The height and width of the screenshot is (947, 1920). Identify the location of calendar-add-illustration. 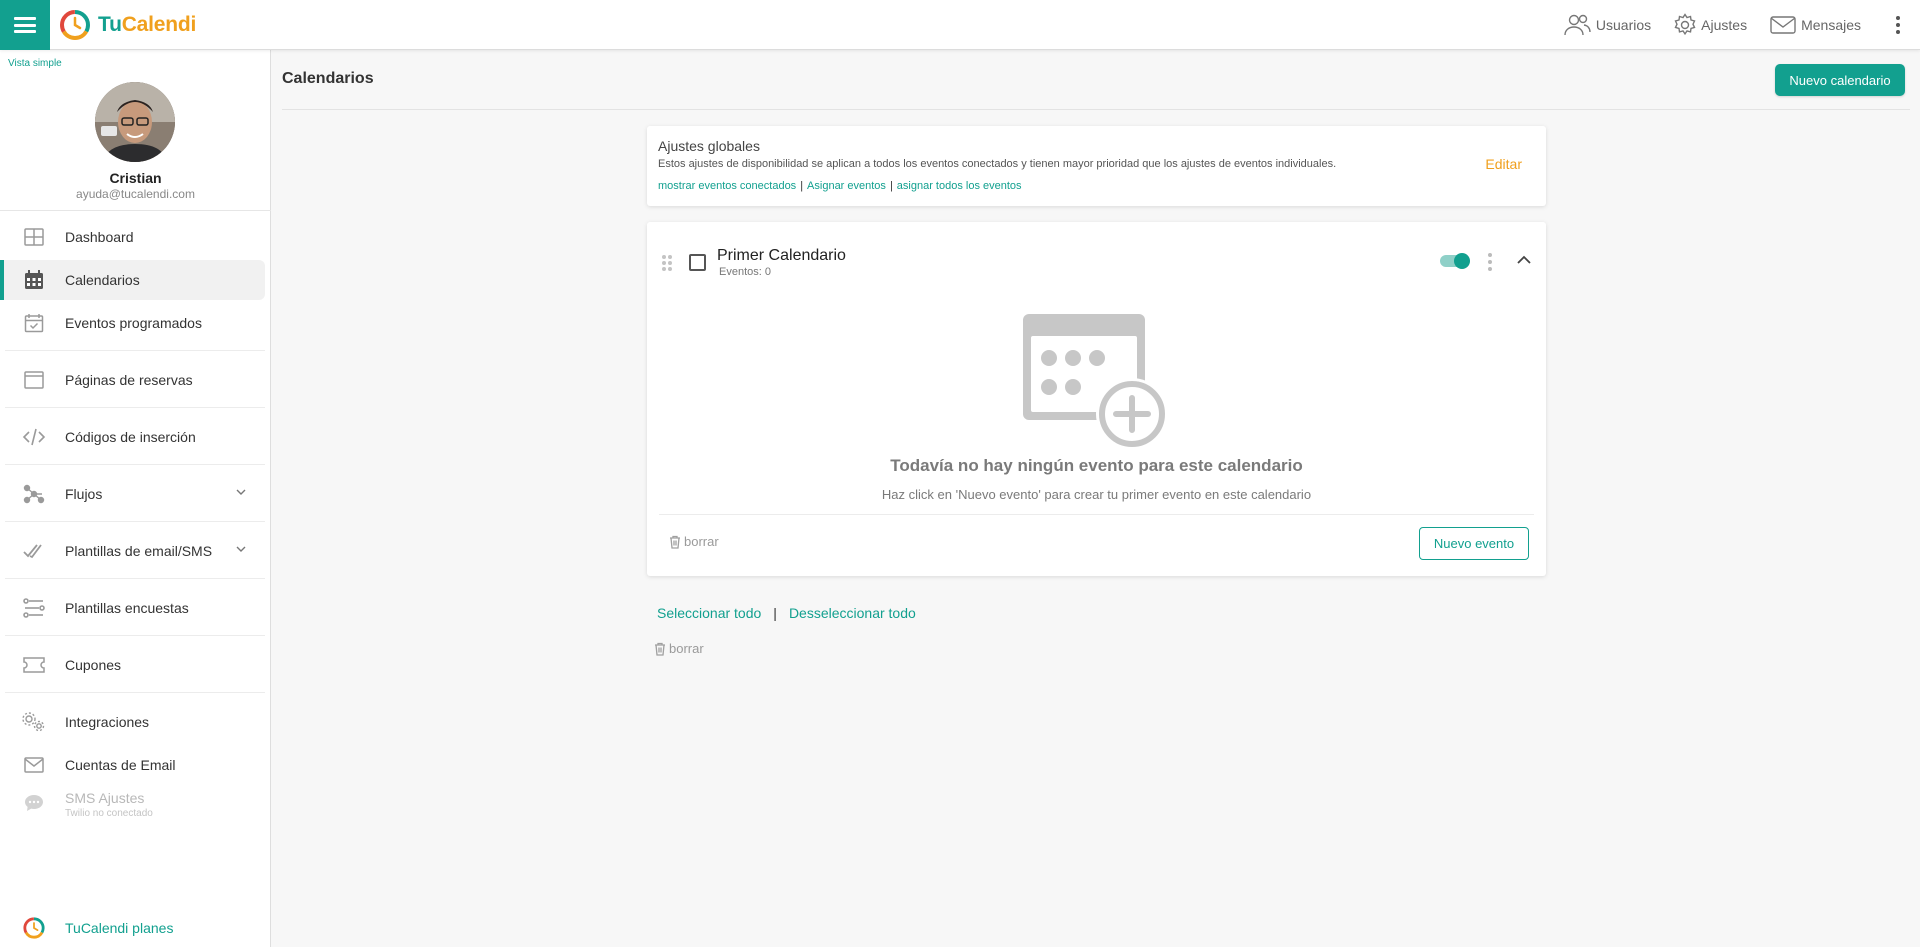
(1095, 382).